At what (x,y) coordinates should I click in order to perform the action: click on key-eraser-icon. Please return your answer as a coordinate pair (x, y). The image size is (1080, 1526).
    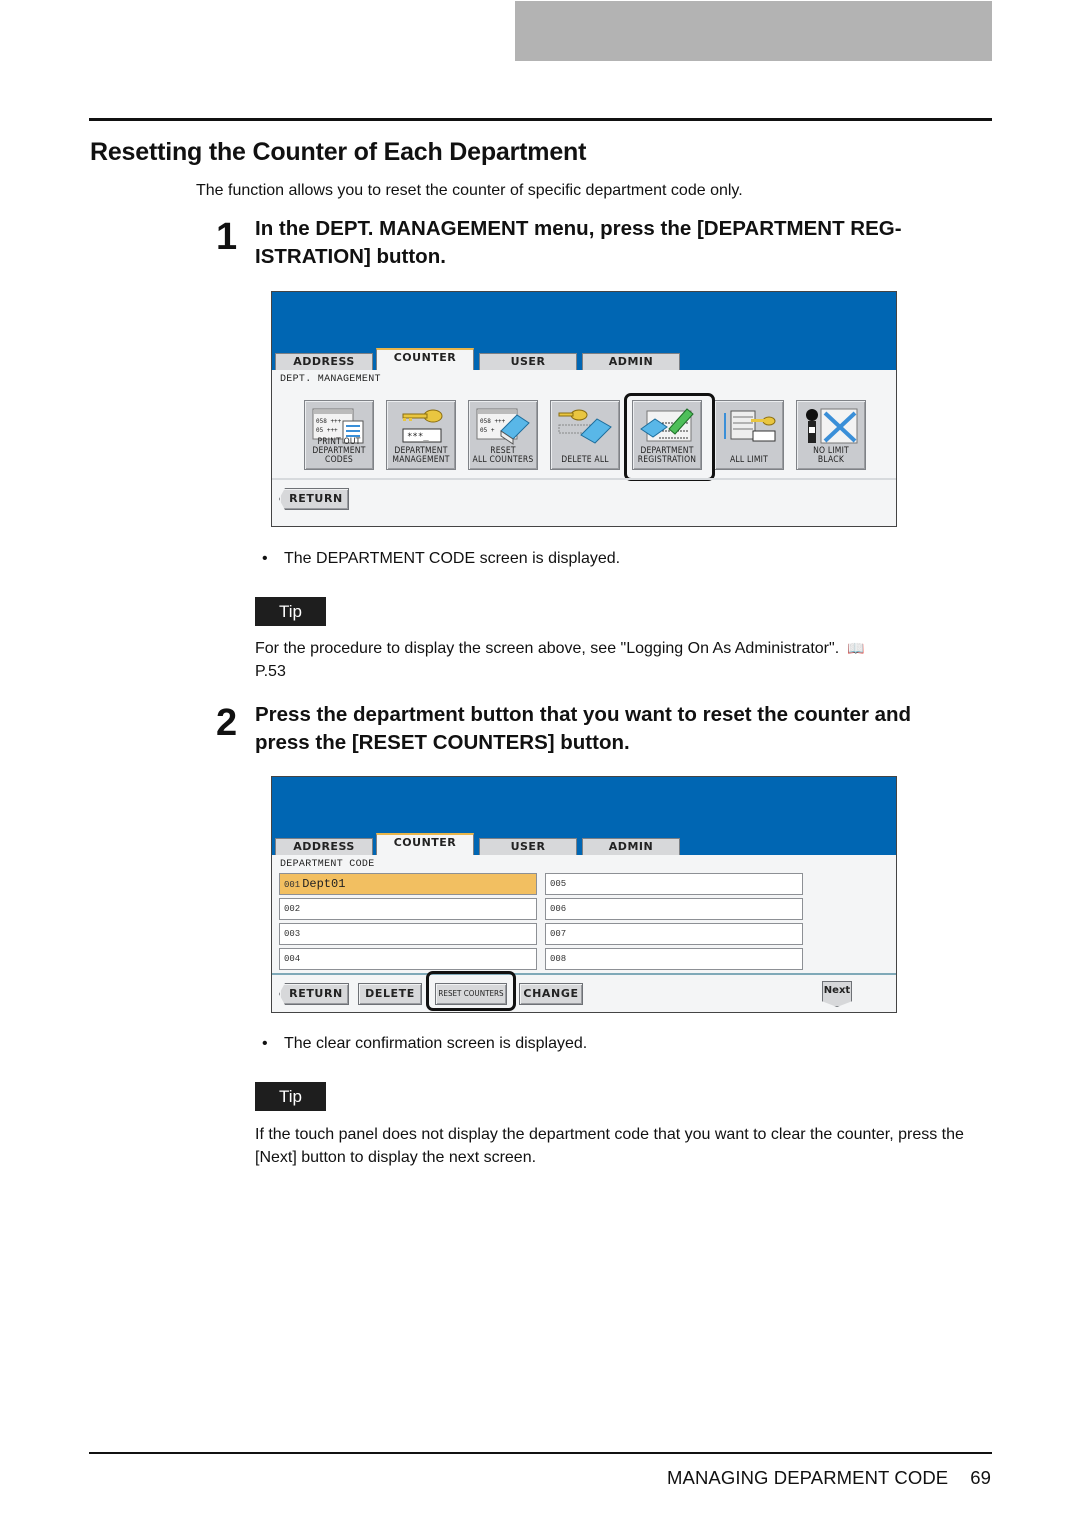
    Looking at the image, I should click on (585, 426).